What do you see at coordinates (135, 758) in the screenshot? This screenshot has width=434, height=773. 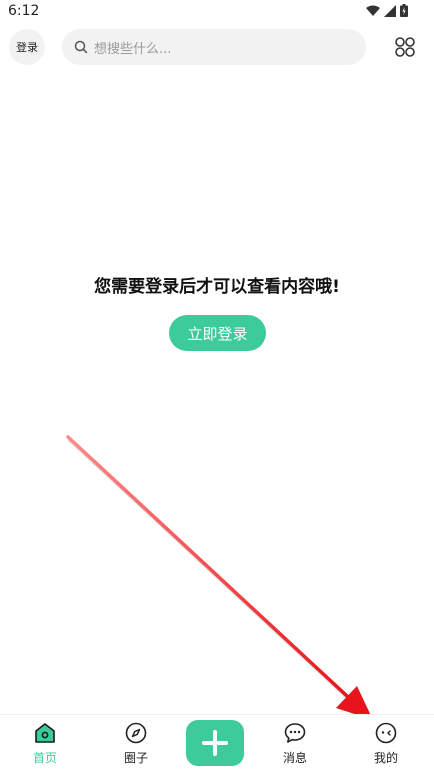 I see `nav-label-circle: 圈子` at bounding box center [135, 758].